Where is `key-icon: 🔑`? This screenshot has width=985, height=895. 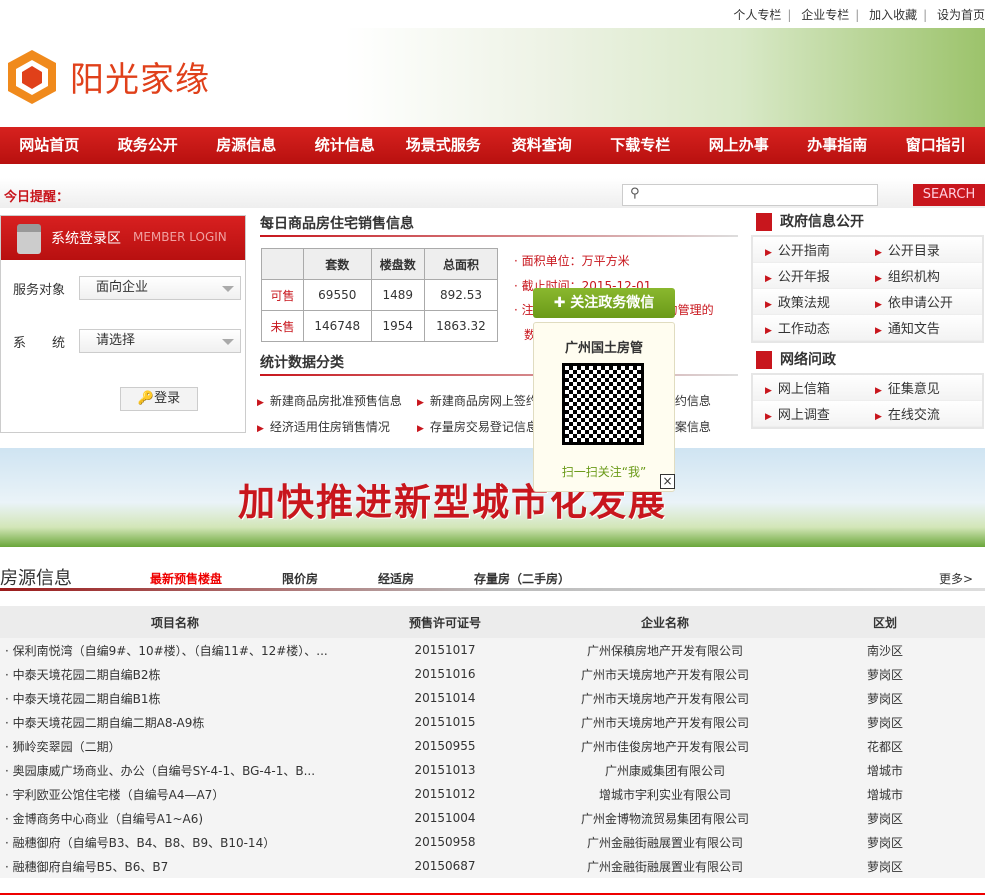
key-icon: 🔑 is located at coordinates (146, 398).